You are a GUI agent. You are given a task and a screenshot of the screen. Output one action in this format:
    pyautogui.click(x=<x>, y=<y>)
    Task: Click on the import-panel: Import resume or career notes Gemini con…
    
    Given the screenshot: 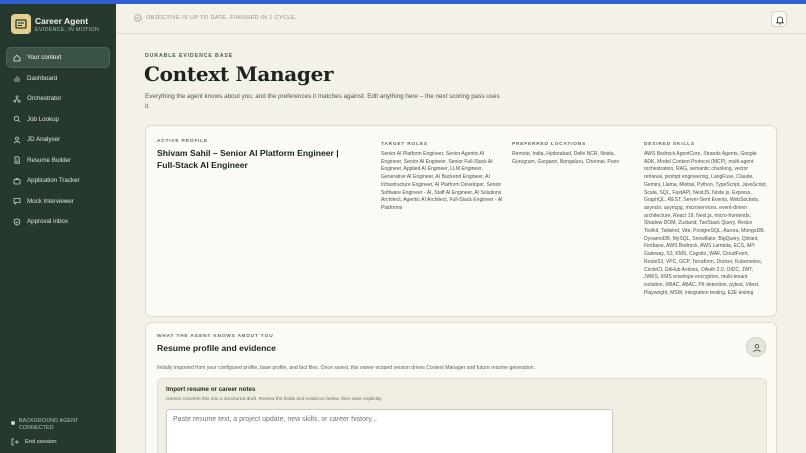 What is the action you would take?
    pyautogui.click(x=462, y=415)
    